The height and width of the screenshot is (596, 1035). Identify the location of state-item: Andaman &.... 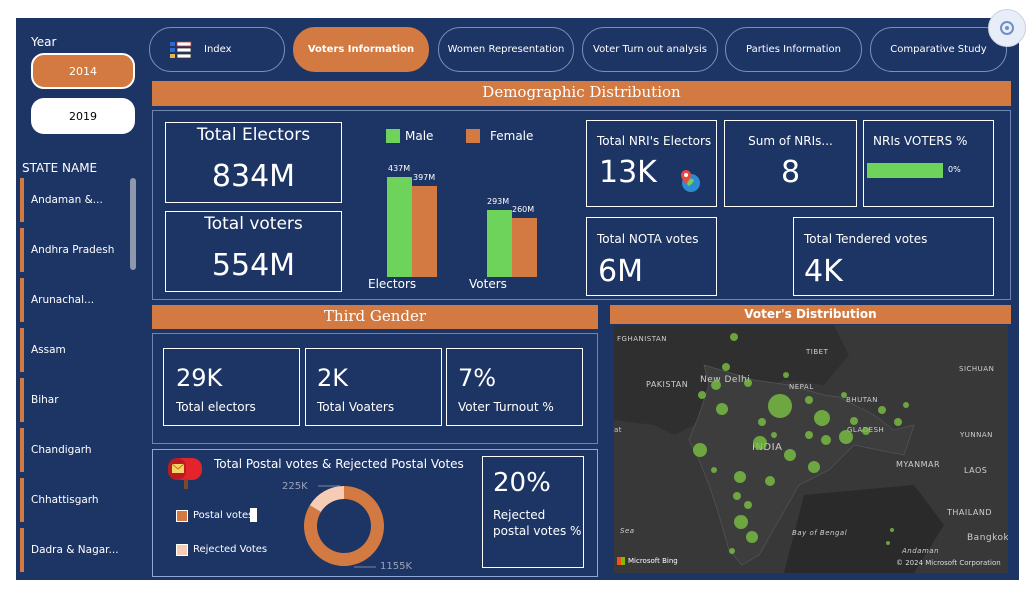
(76, 200).